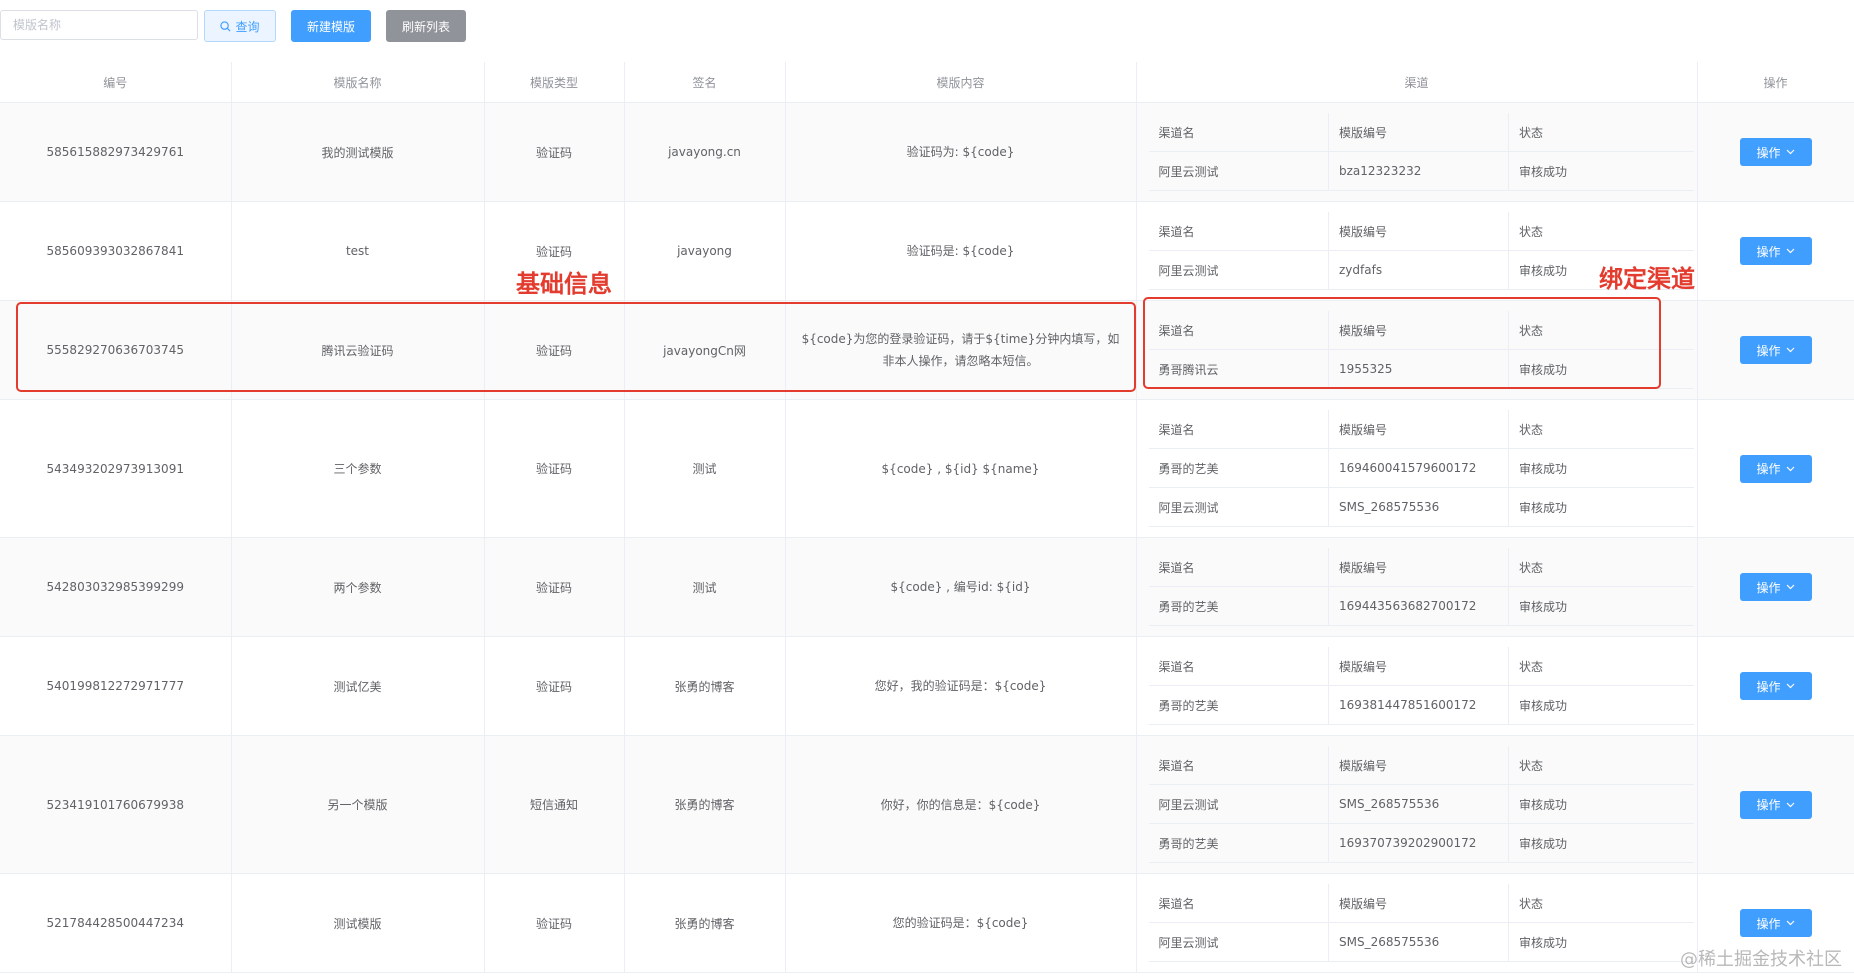  I want to click on cell-content: 验证码为: ${code}, so click(961, 152).